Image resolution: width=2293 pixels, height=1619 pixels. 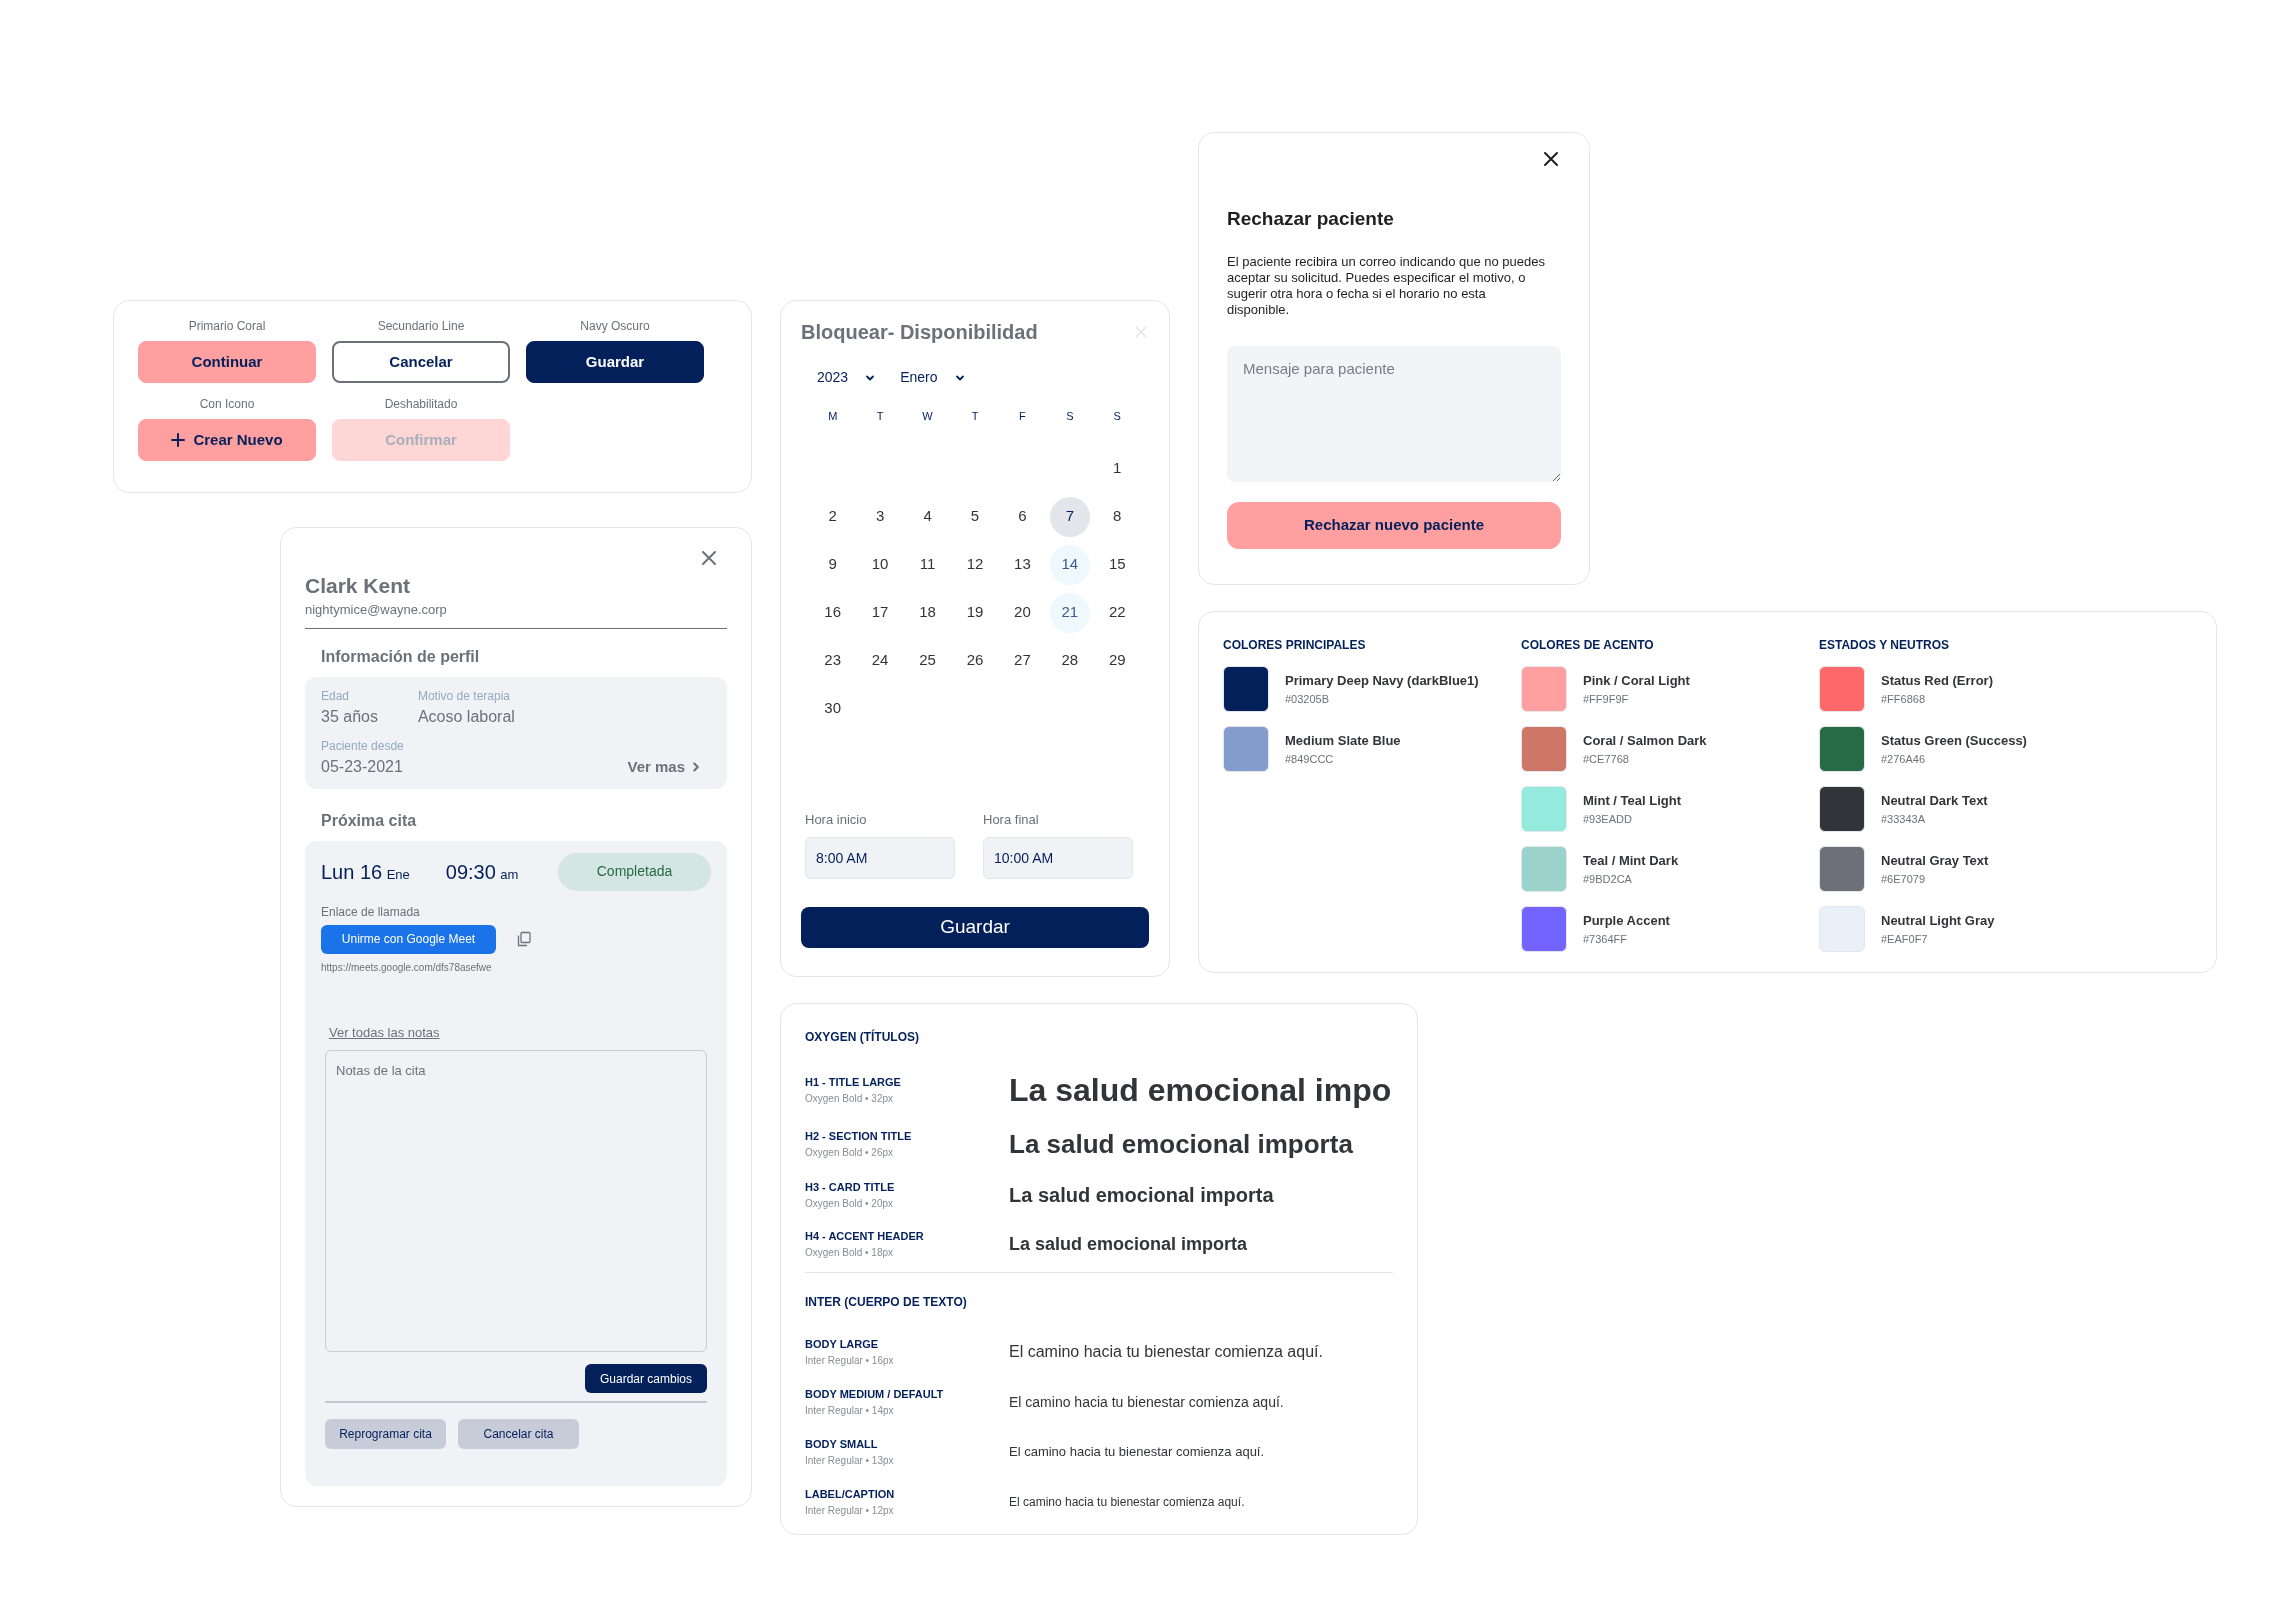 What do you see at coordinates (1904, 759) in the screenshot?
I see `color-hex: #276A46` at bounding box center [1904, 759].